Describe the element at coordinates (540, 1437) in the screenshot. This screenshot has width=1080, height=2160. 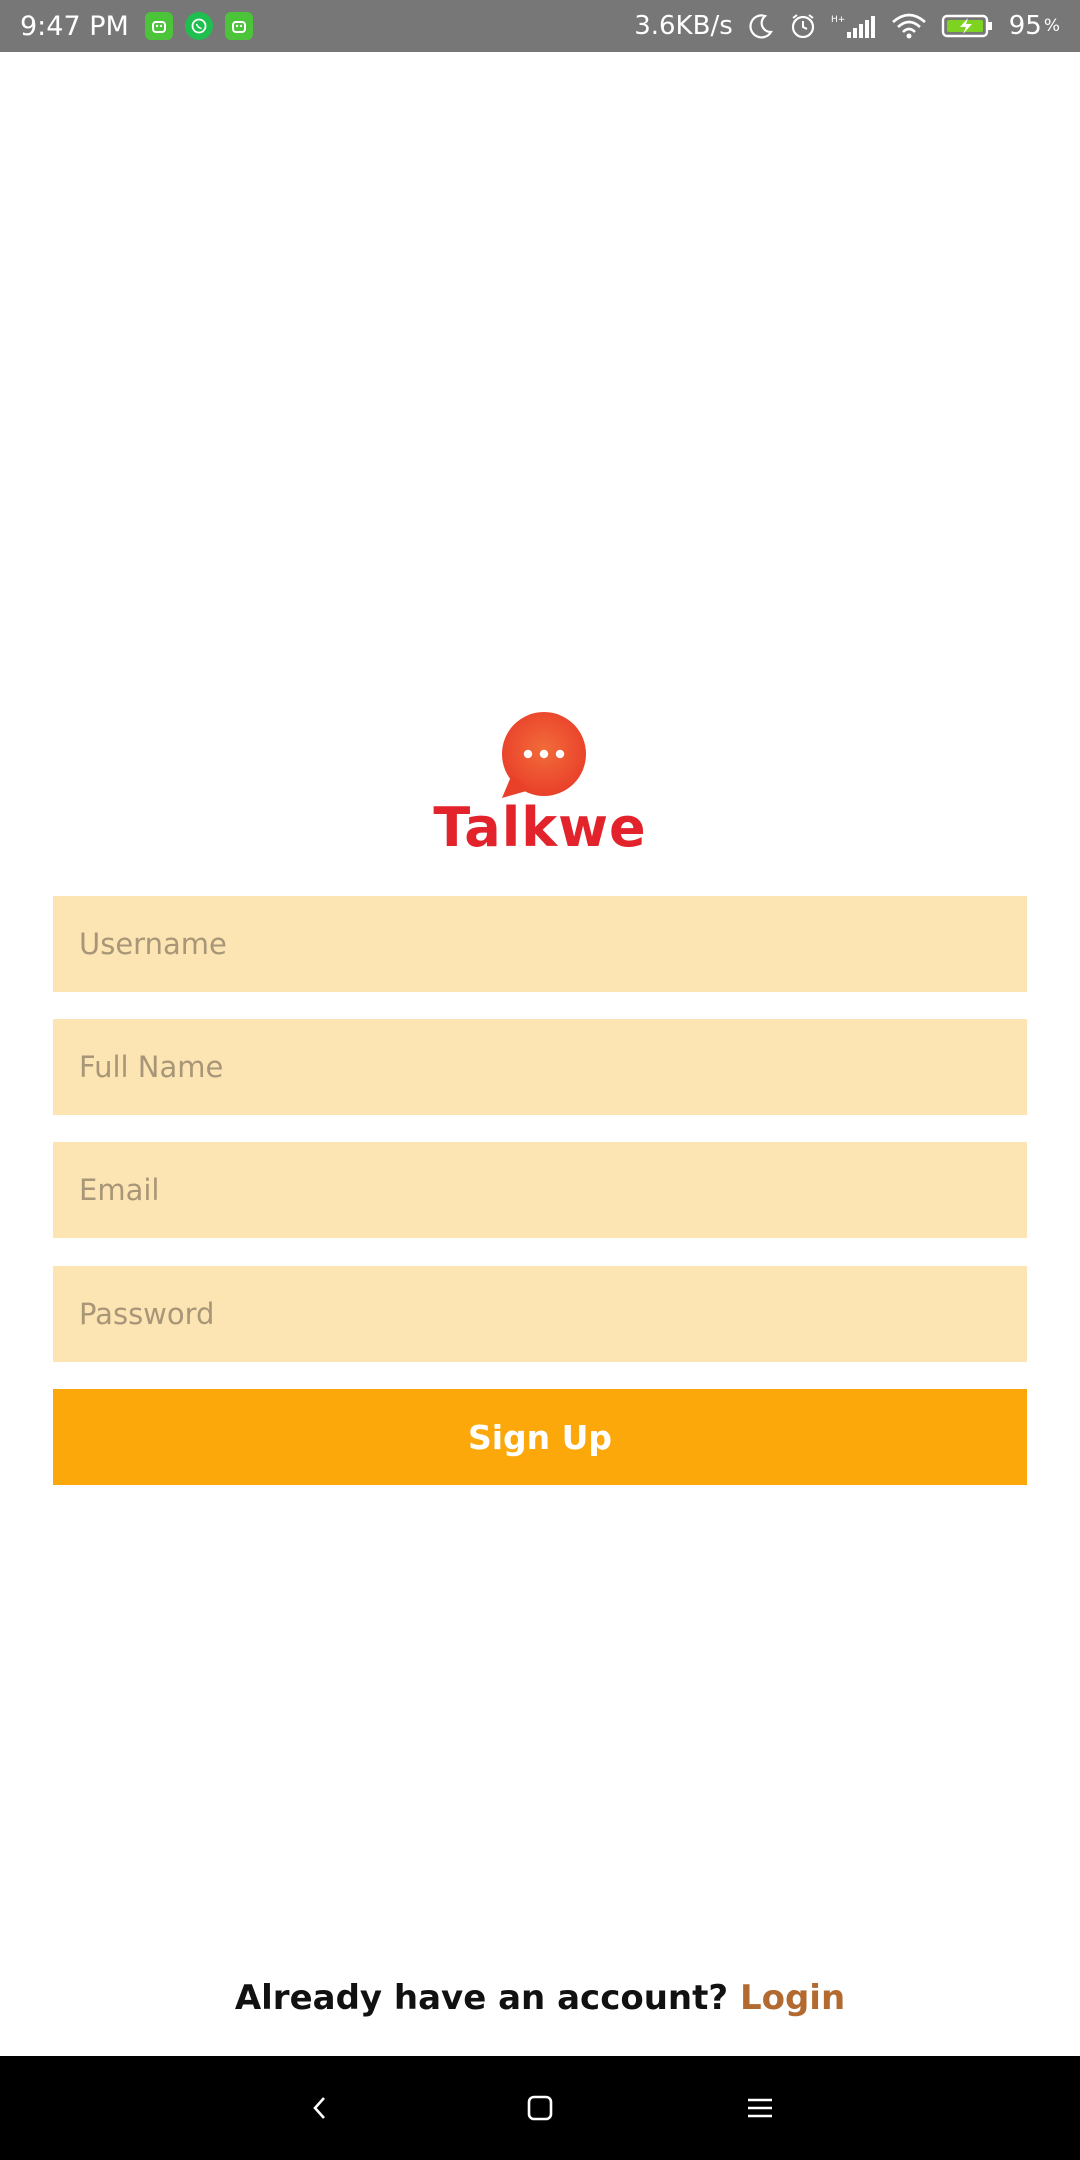
I see `signup-button: Sign Up` at that location.